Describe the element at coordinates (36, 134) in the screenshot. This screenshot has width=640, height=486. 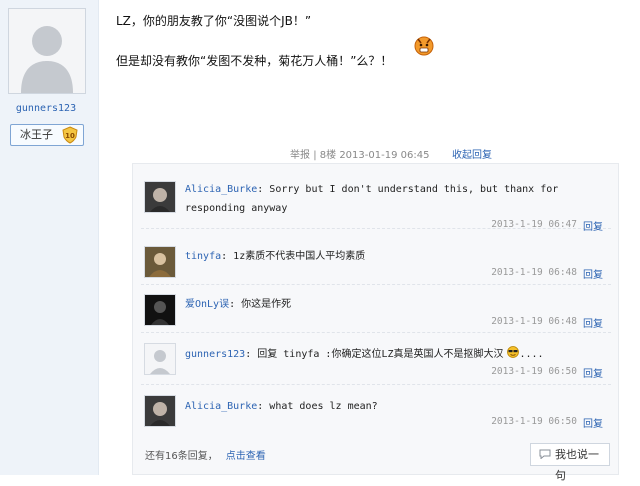
I see `badge-label: 冰王子` at that location.